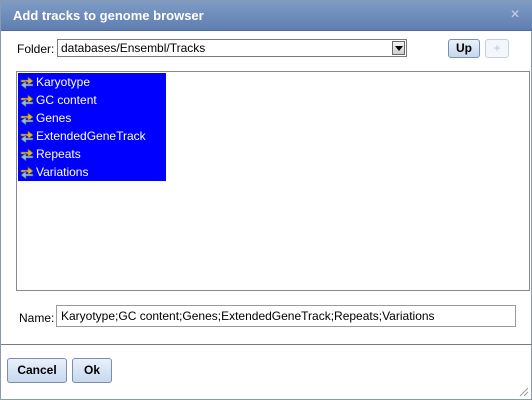 The width and height of the screenshot is (532, 400). What do you see at coordinates (92, 118) in the screenshot?
I see `track-item-genes: Genes` at bounding box center [92, 118].